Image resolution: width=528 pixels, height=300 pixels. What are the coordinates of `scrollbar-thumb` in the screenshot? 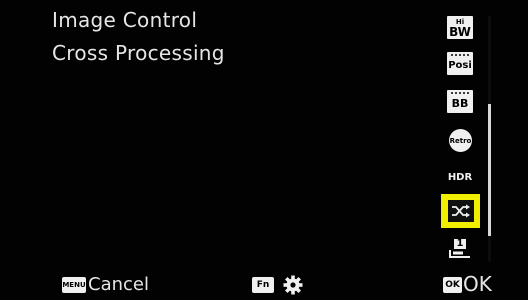 It's located at (489, 170).